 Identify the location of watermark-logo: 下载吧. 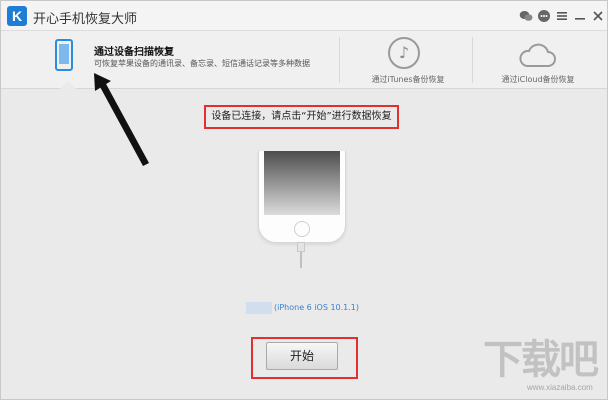
(541, 360).